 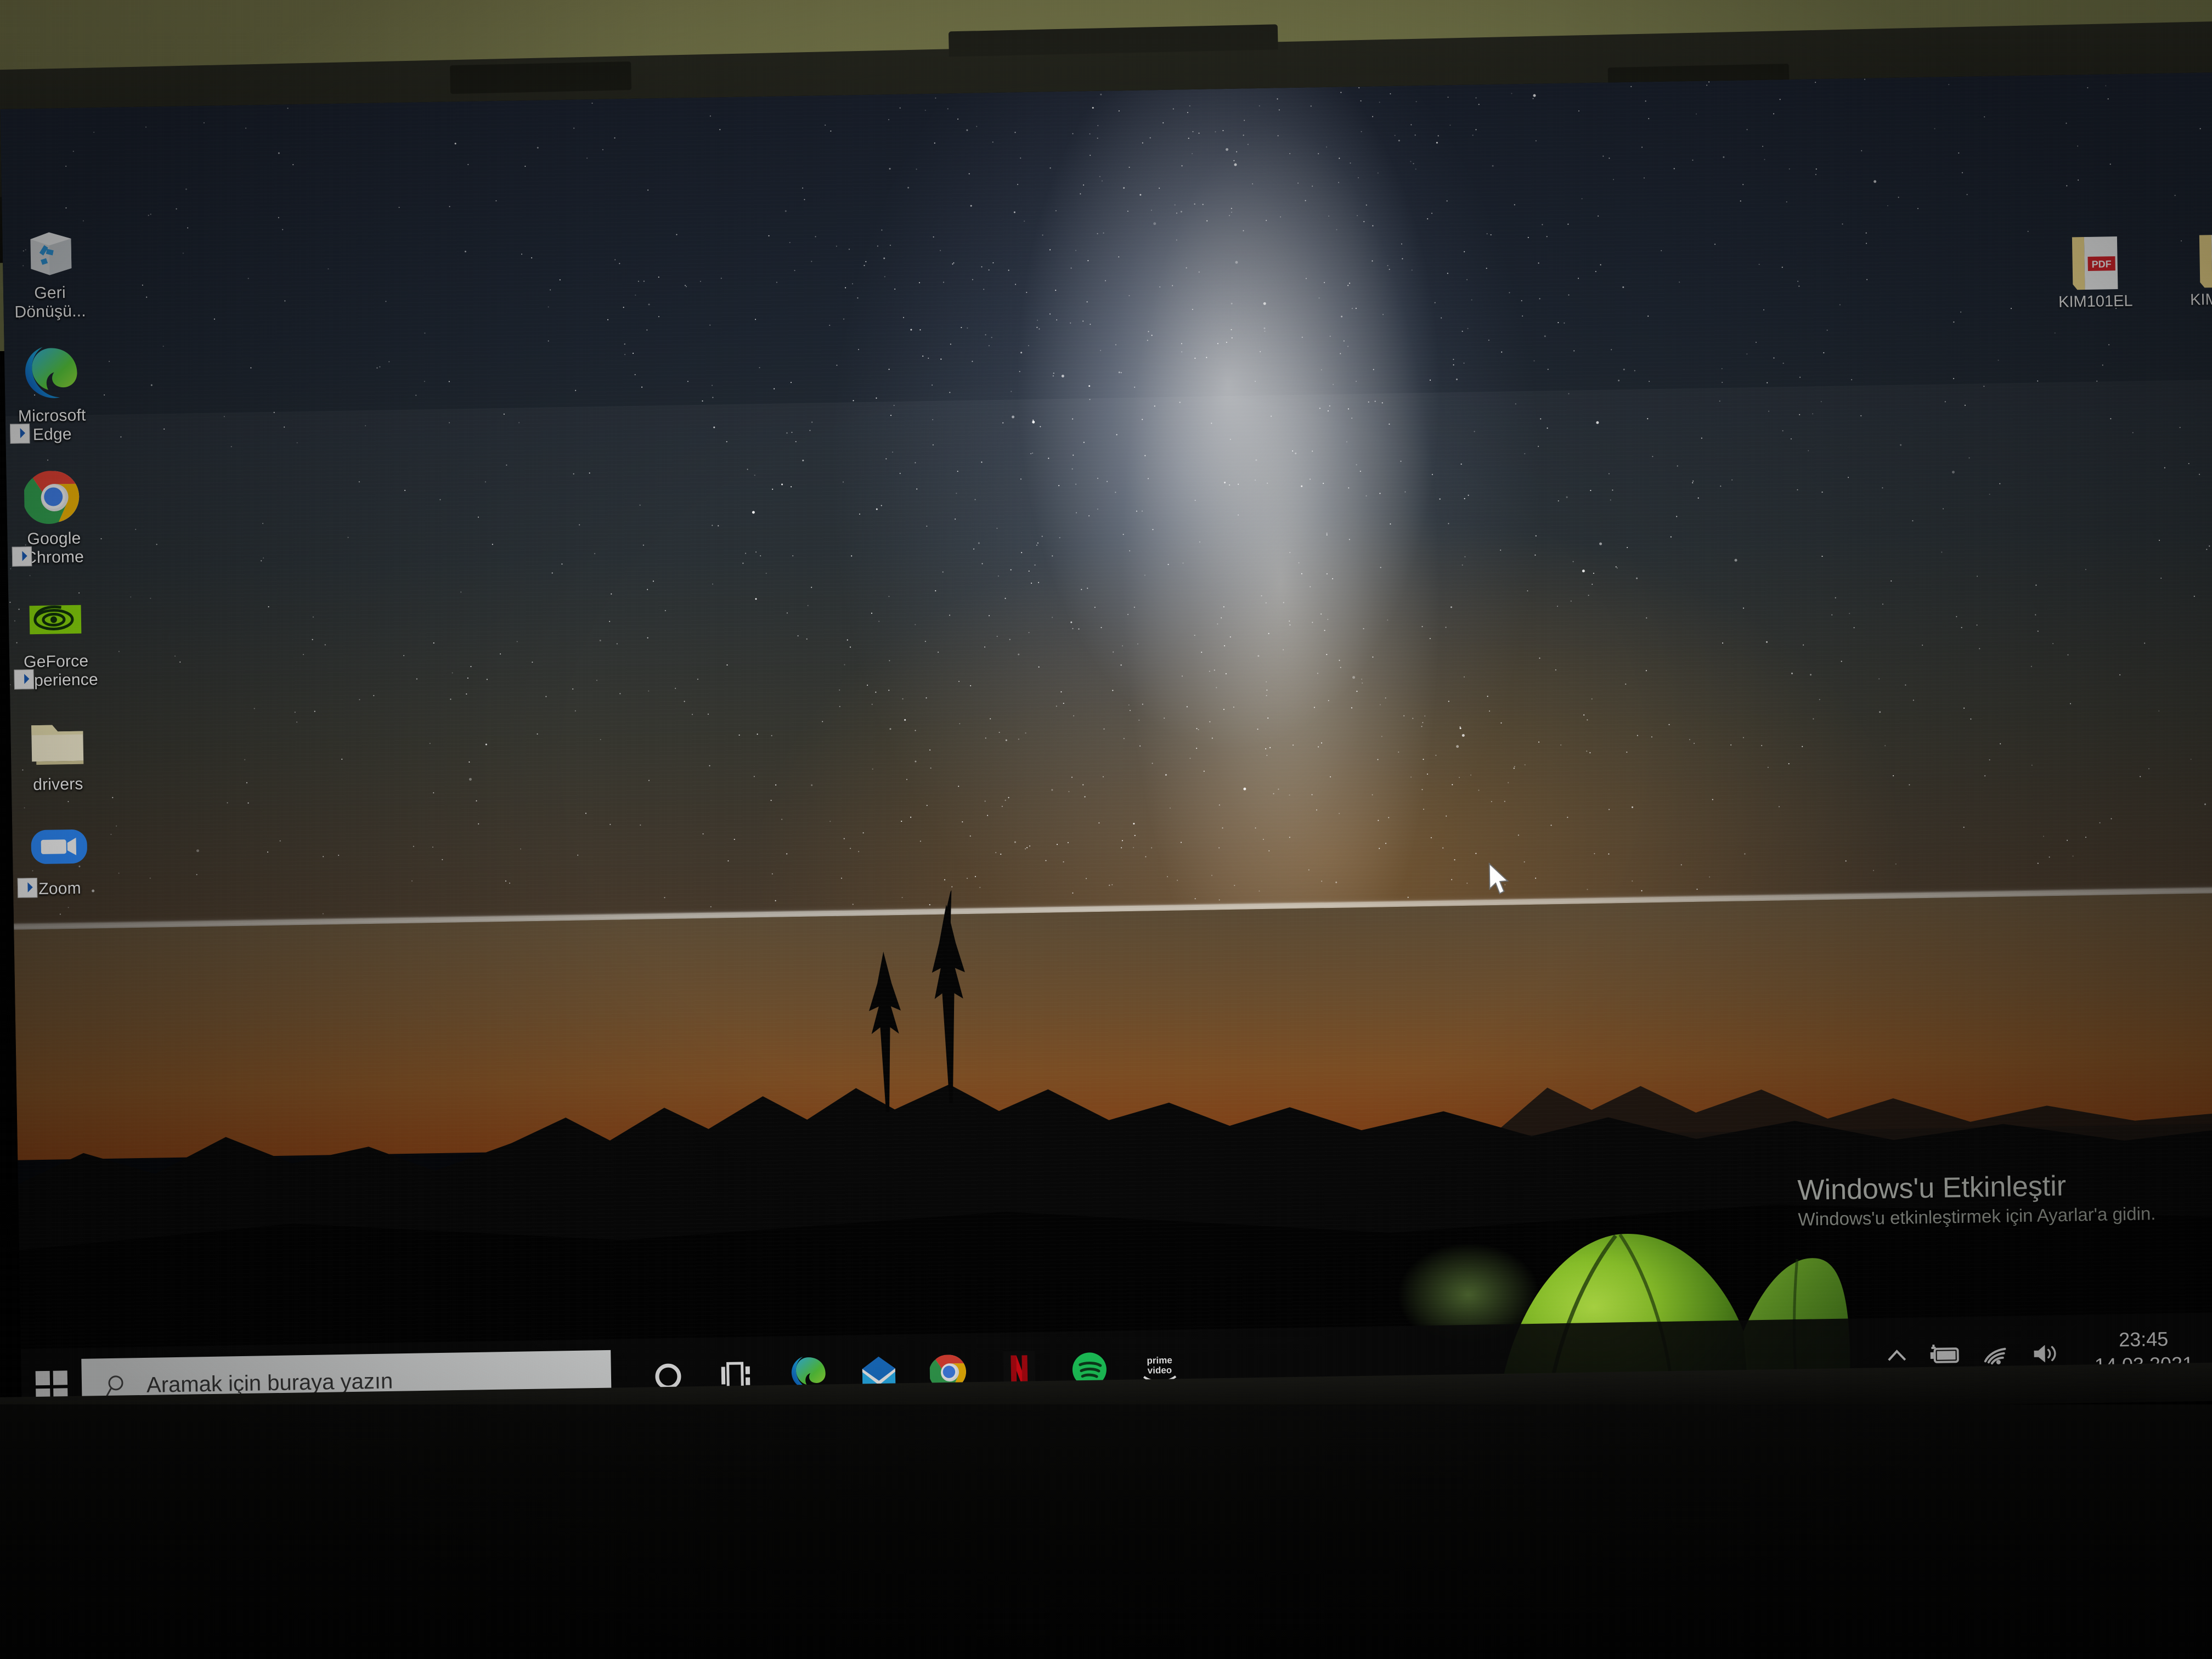 I want to click on svg-text: prime, so click(x=1159, y=1360).